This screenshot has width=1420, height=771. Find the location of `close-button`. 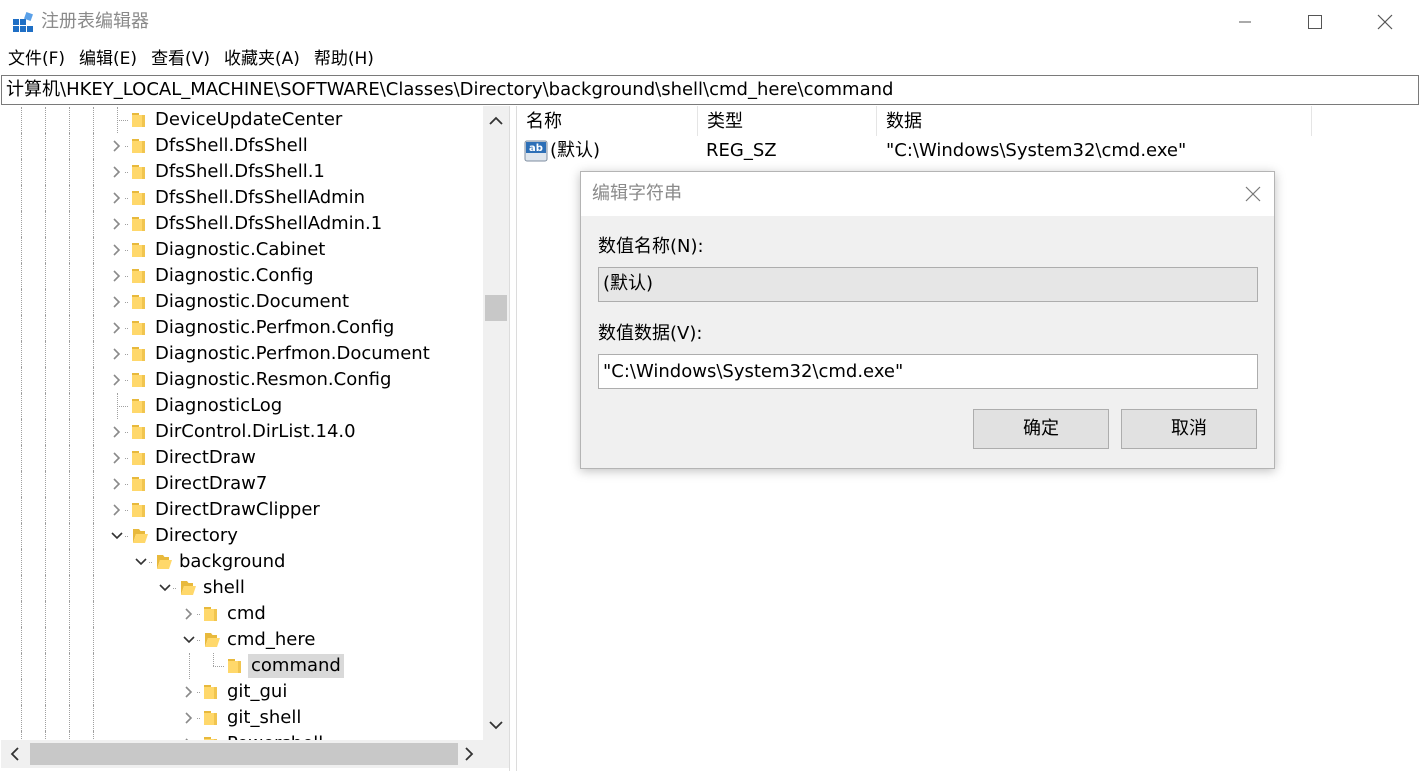

close-button is located at coordinates (1385, 22).